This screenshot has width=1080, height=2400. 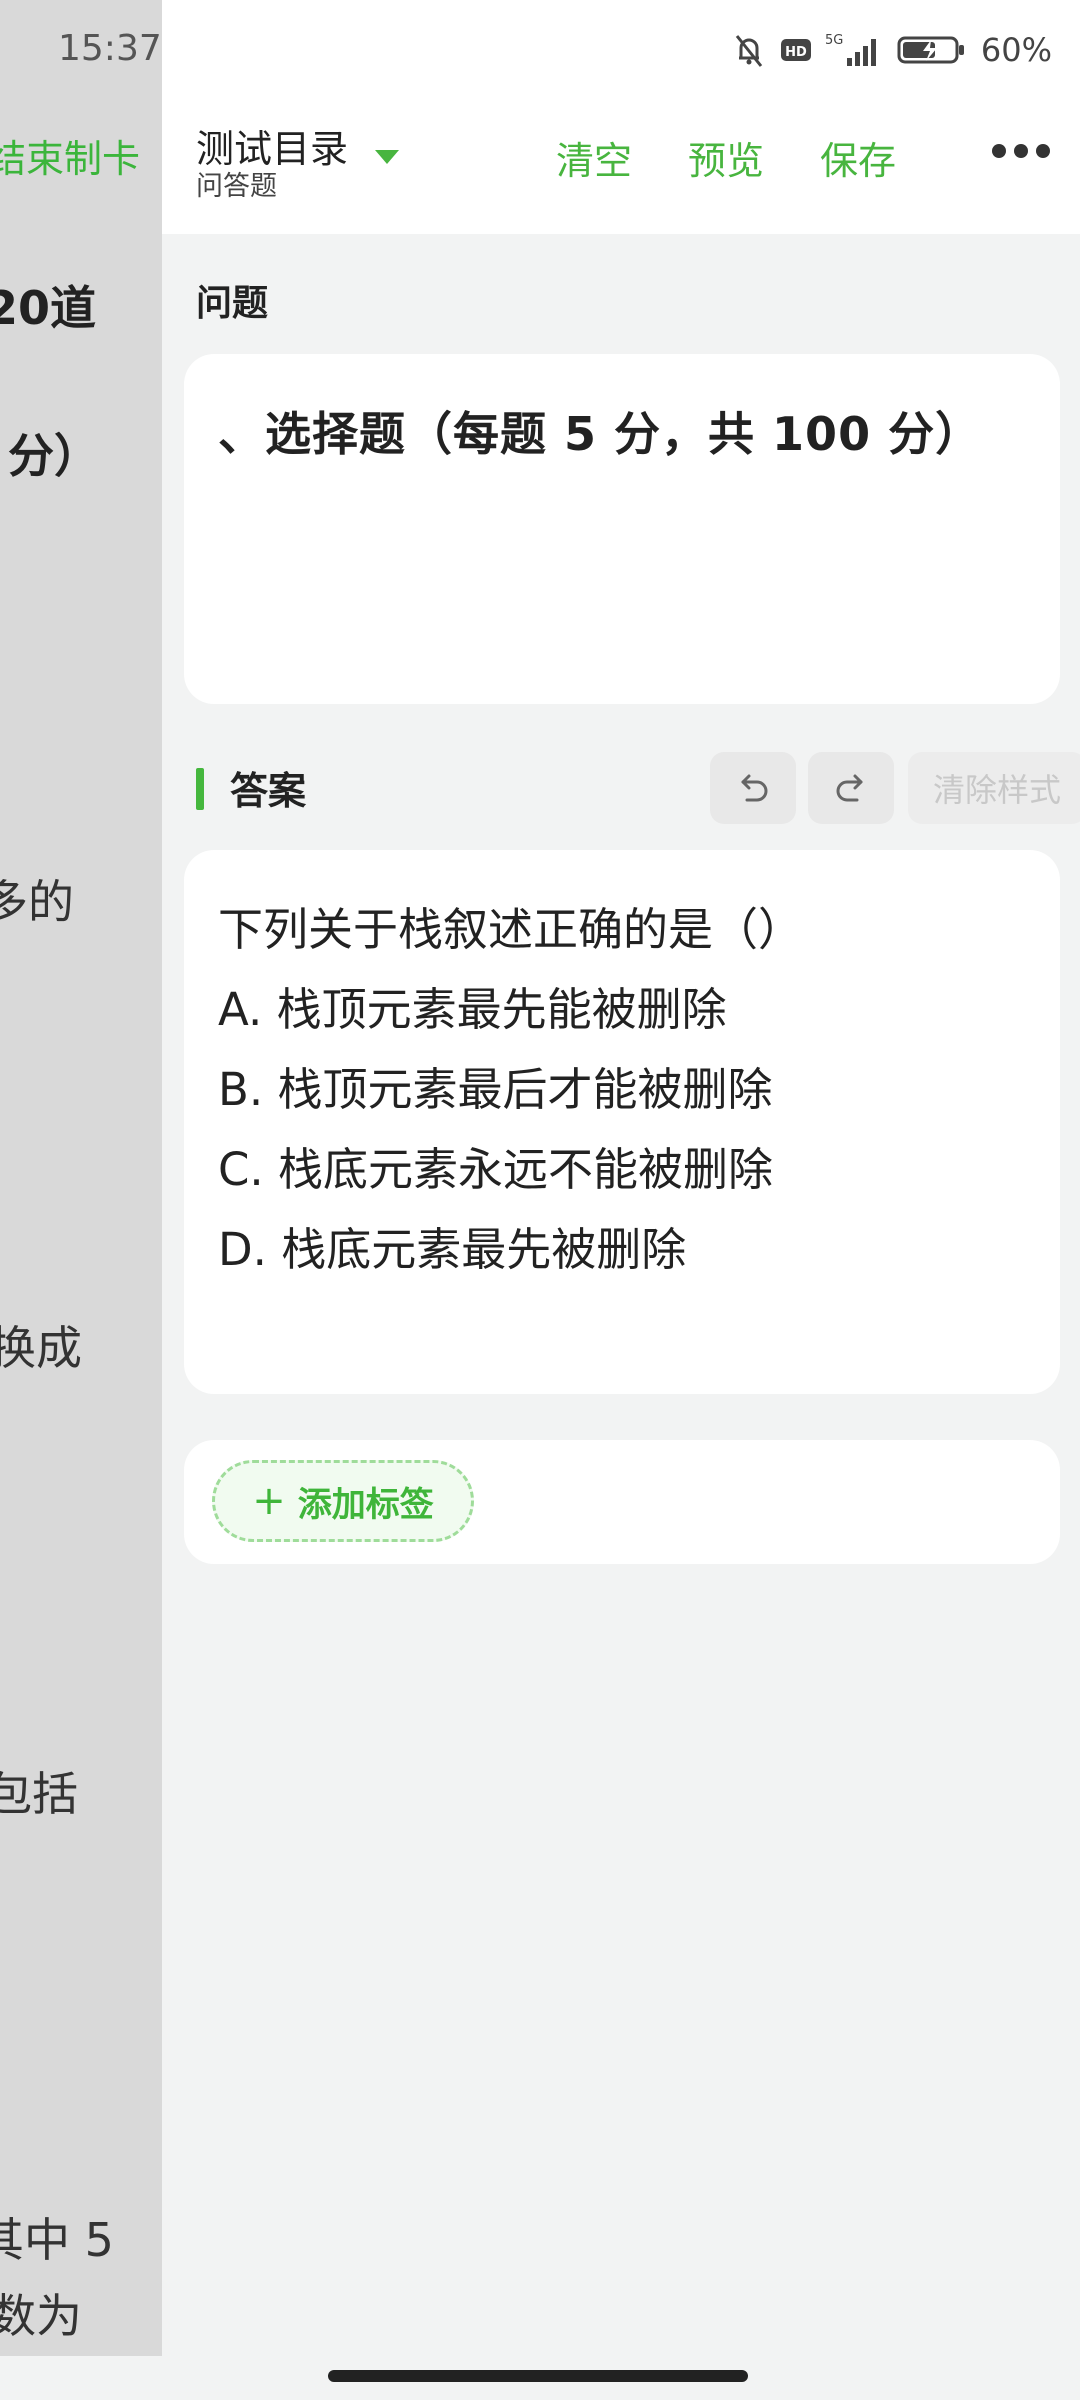 I want to click on directory-subtitle: 问答题, so click(x=236, y=186).